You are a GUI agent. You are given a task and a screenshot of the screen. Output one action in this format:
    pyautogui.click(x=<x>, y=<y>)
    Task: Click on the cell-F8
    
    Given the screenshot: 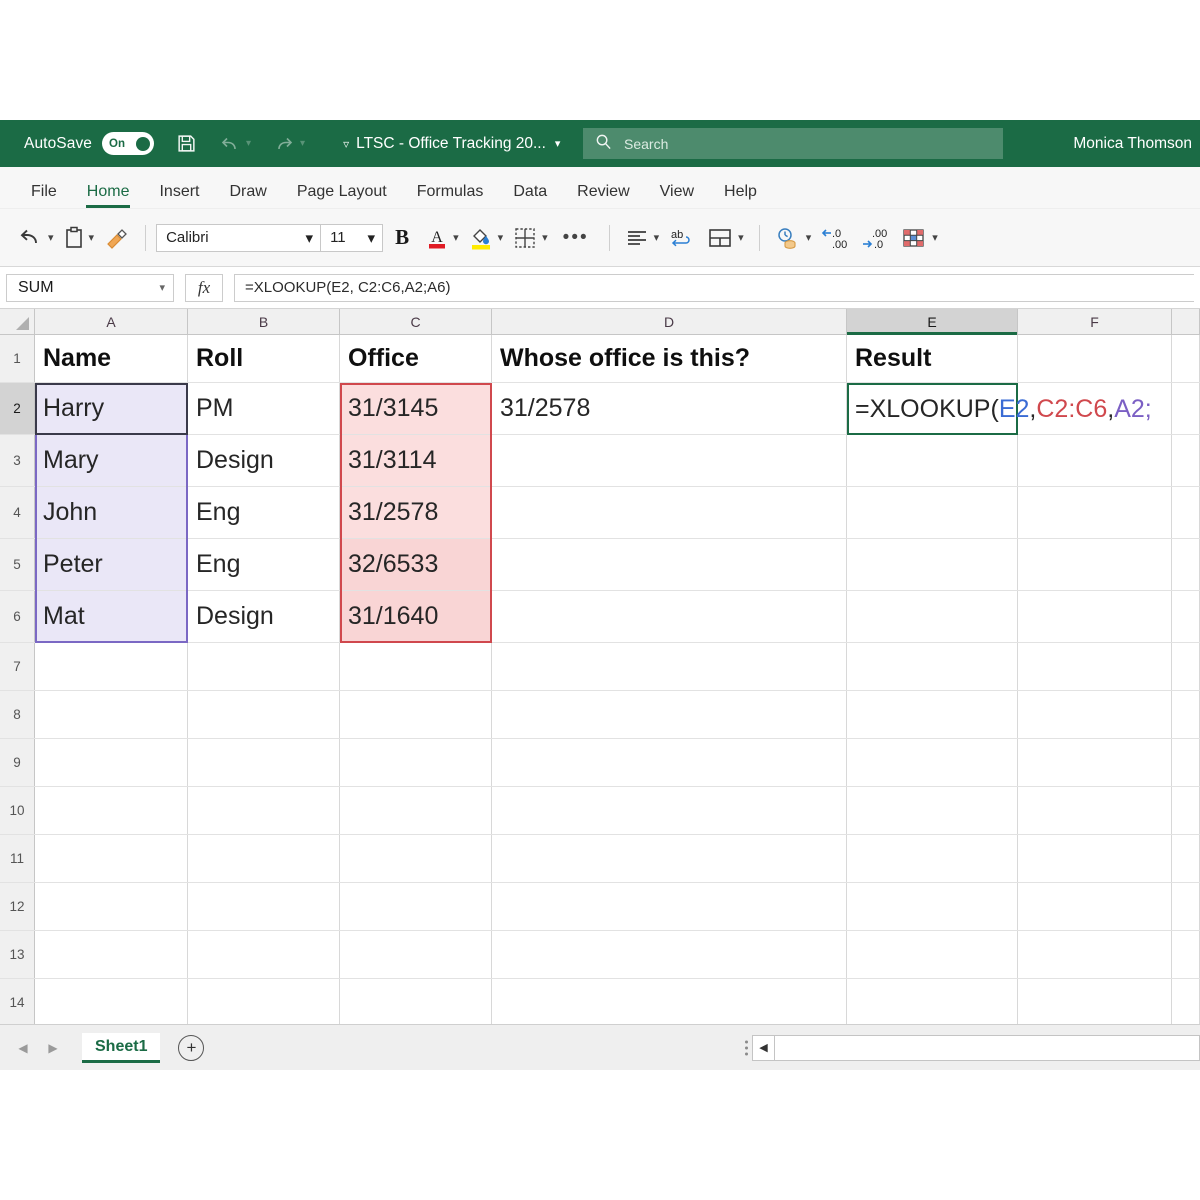 What is the action you would take?
    pyautogui.click(x=1095, y=714)
    